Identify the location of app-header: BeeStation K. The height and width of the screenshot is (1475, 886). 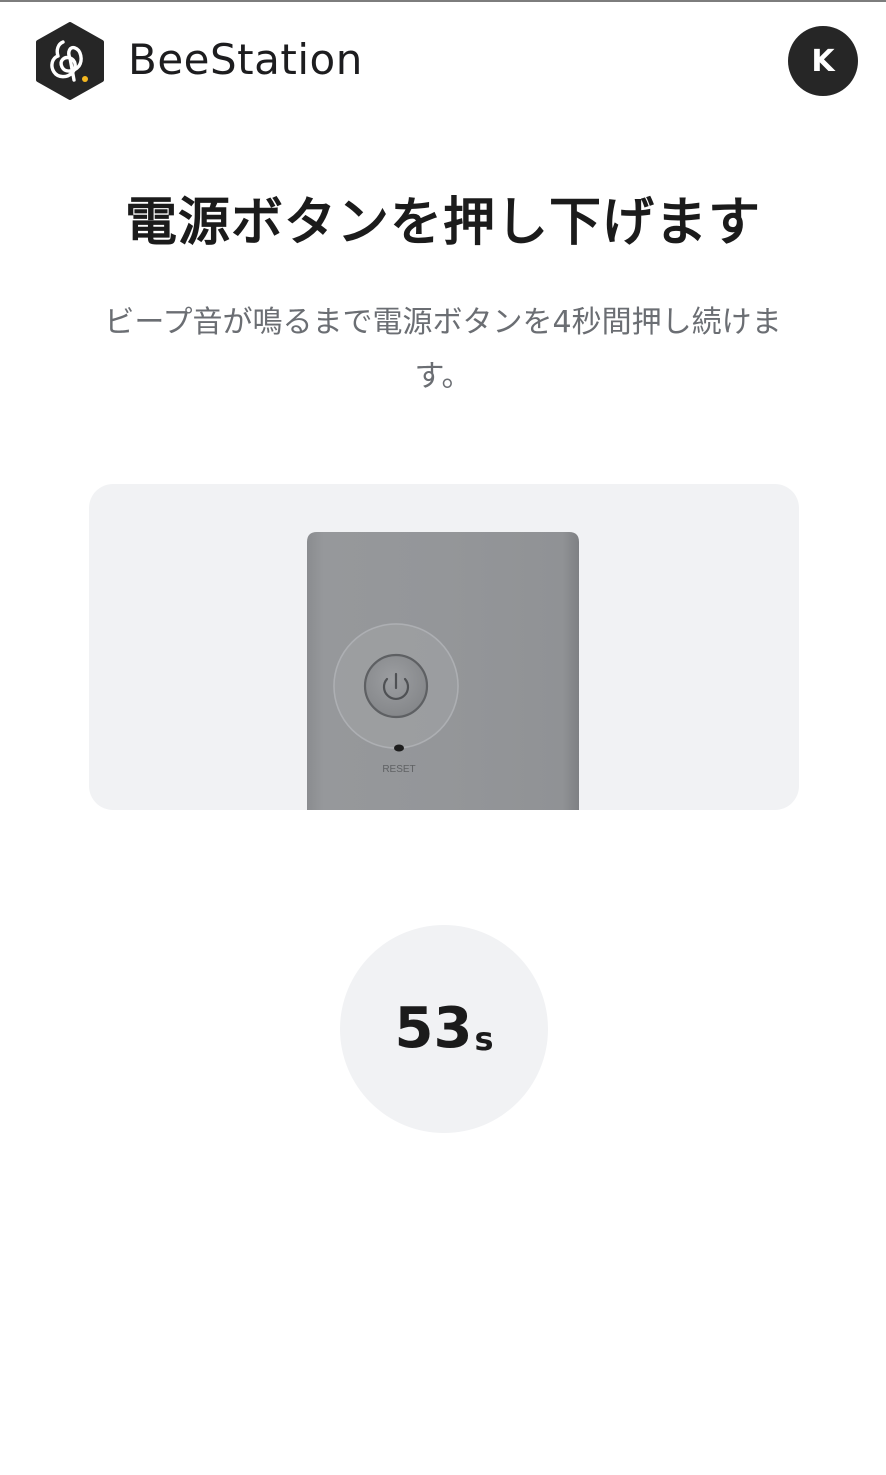
(443, 60).